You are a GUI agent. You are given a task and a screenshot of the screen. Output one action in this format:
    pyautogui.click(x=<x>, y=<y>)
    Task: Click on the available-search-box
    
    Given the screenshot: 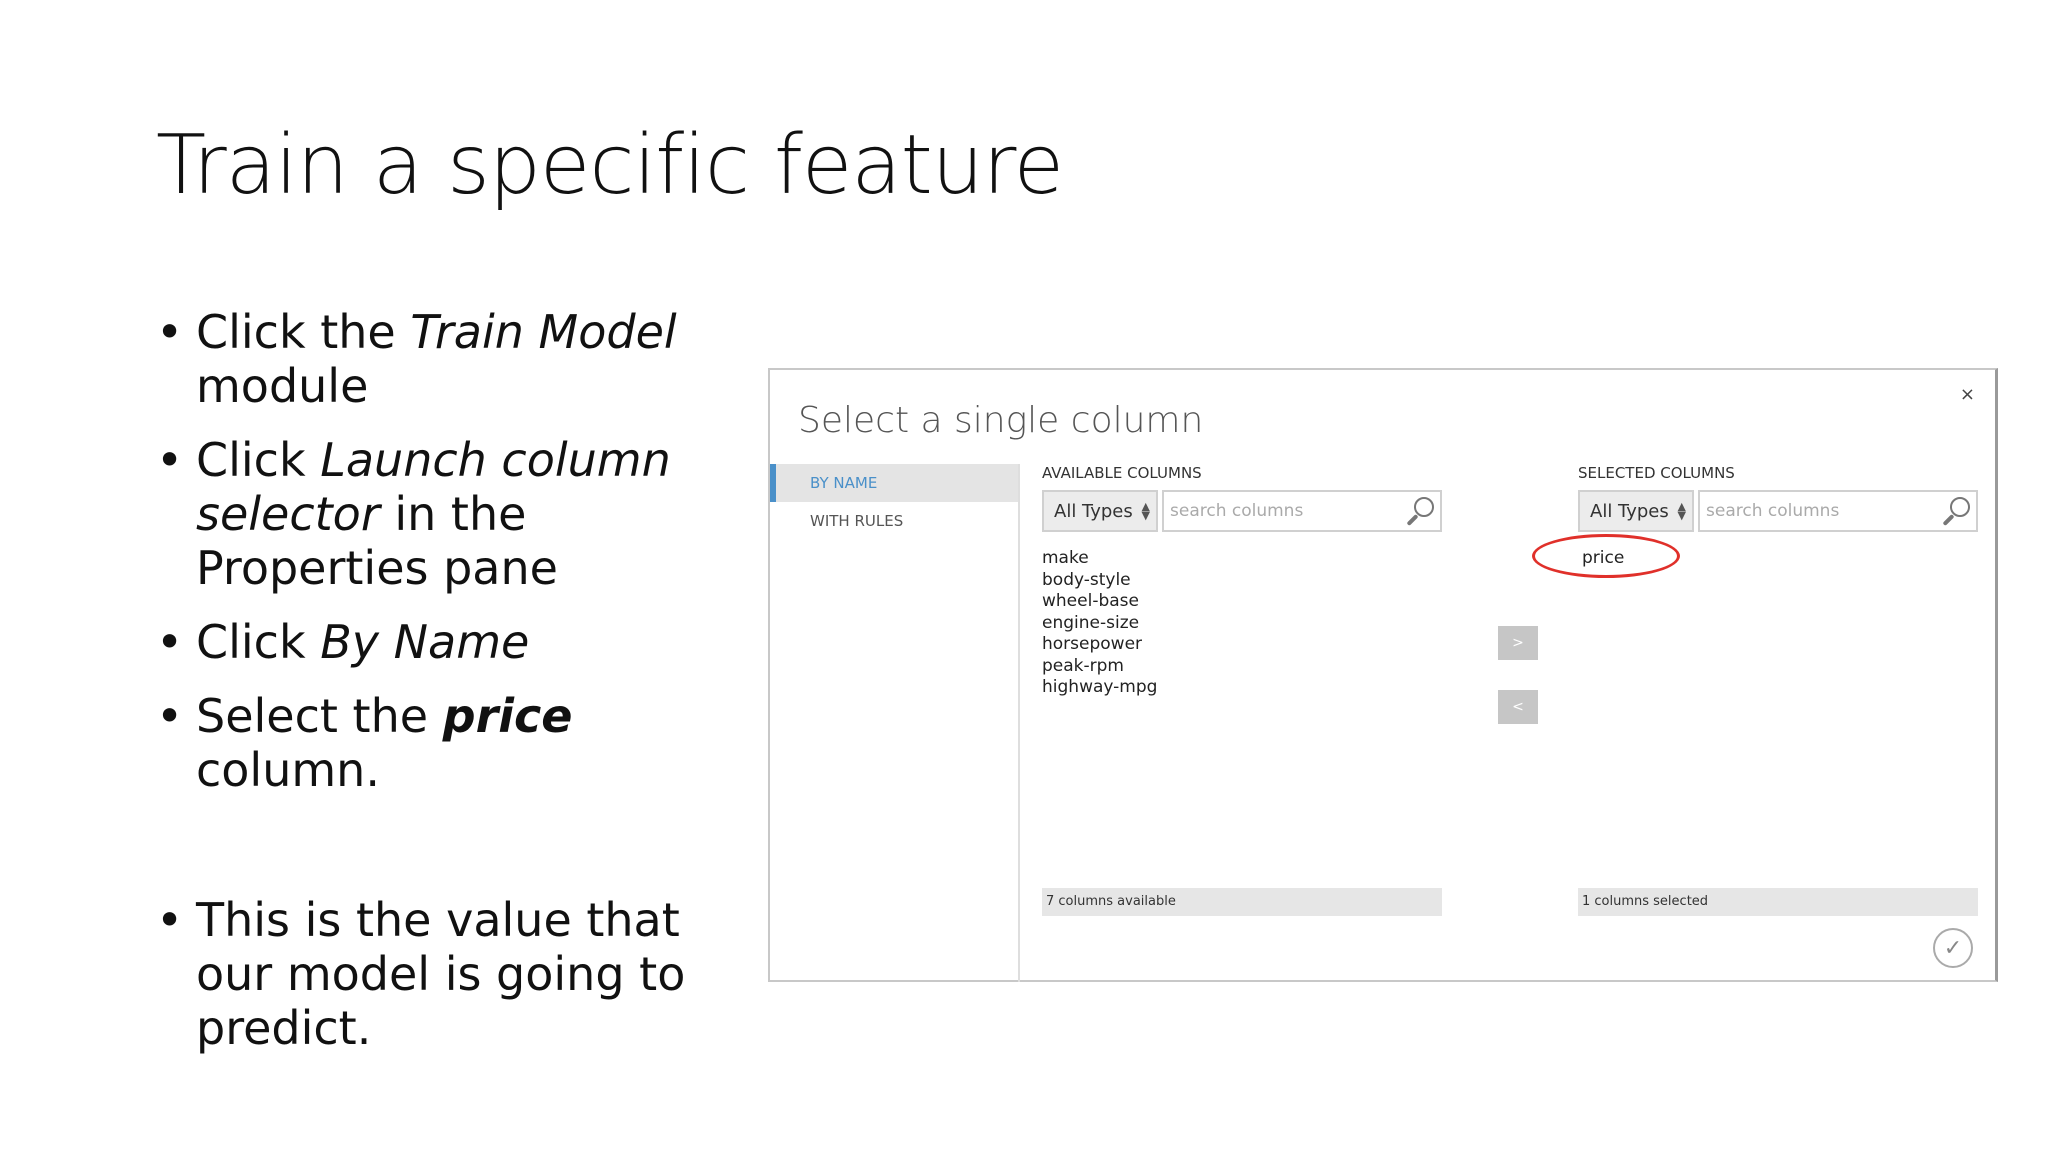 What is the action you would take?
    pyautogui.click(x=1302, y=511)
    